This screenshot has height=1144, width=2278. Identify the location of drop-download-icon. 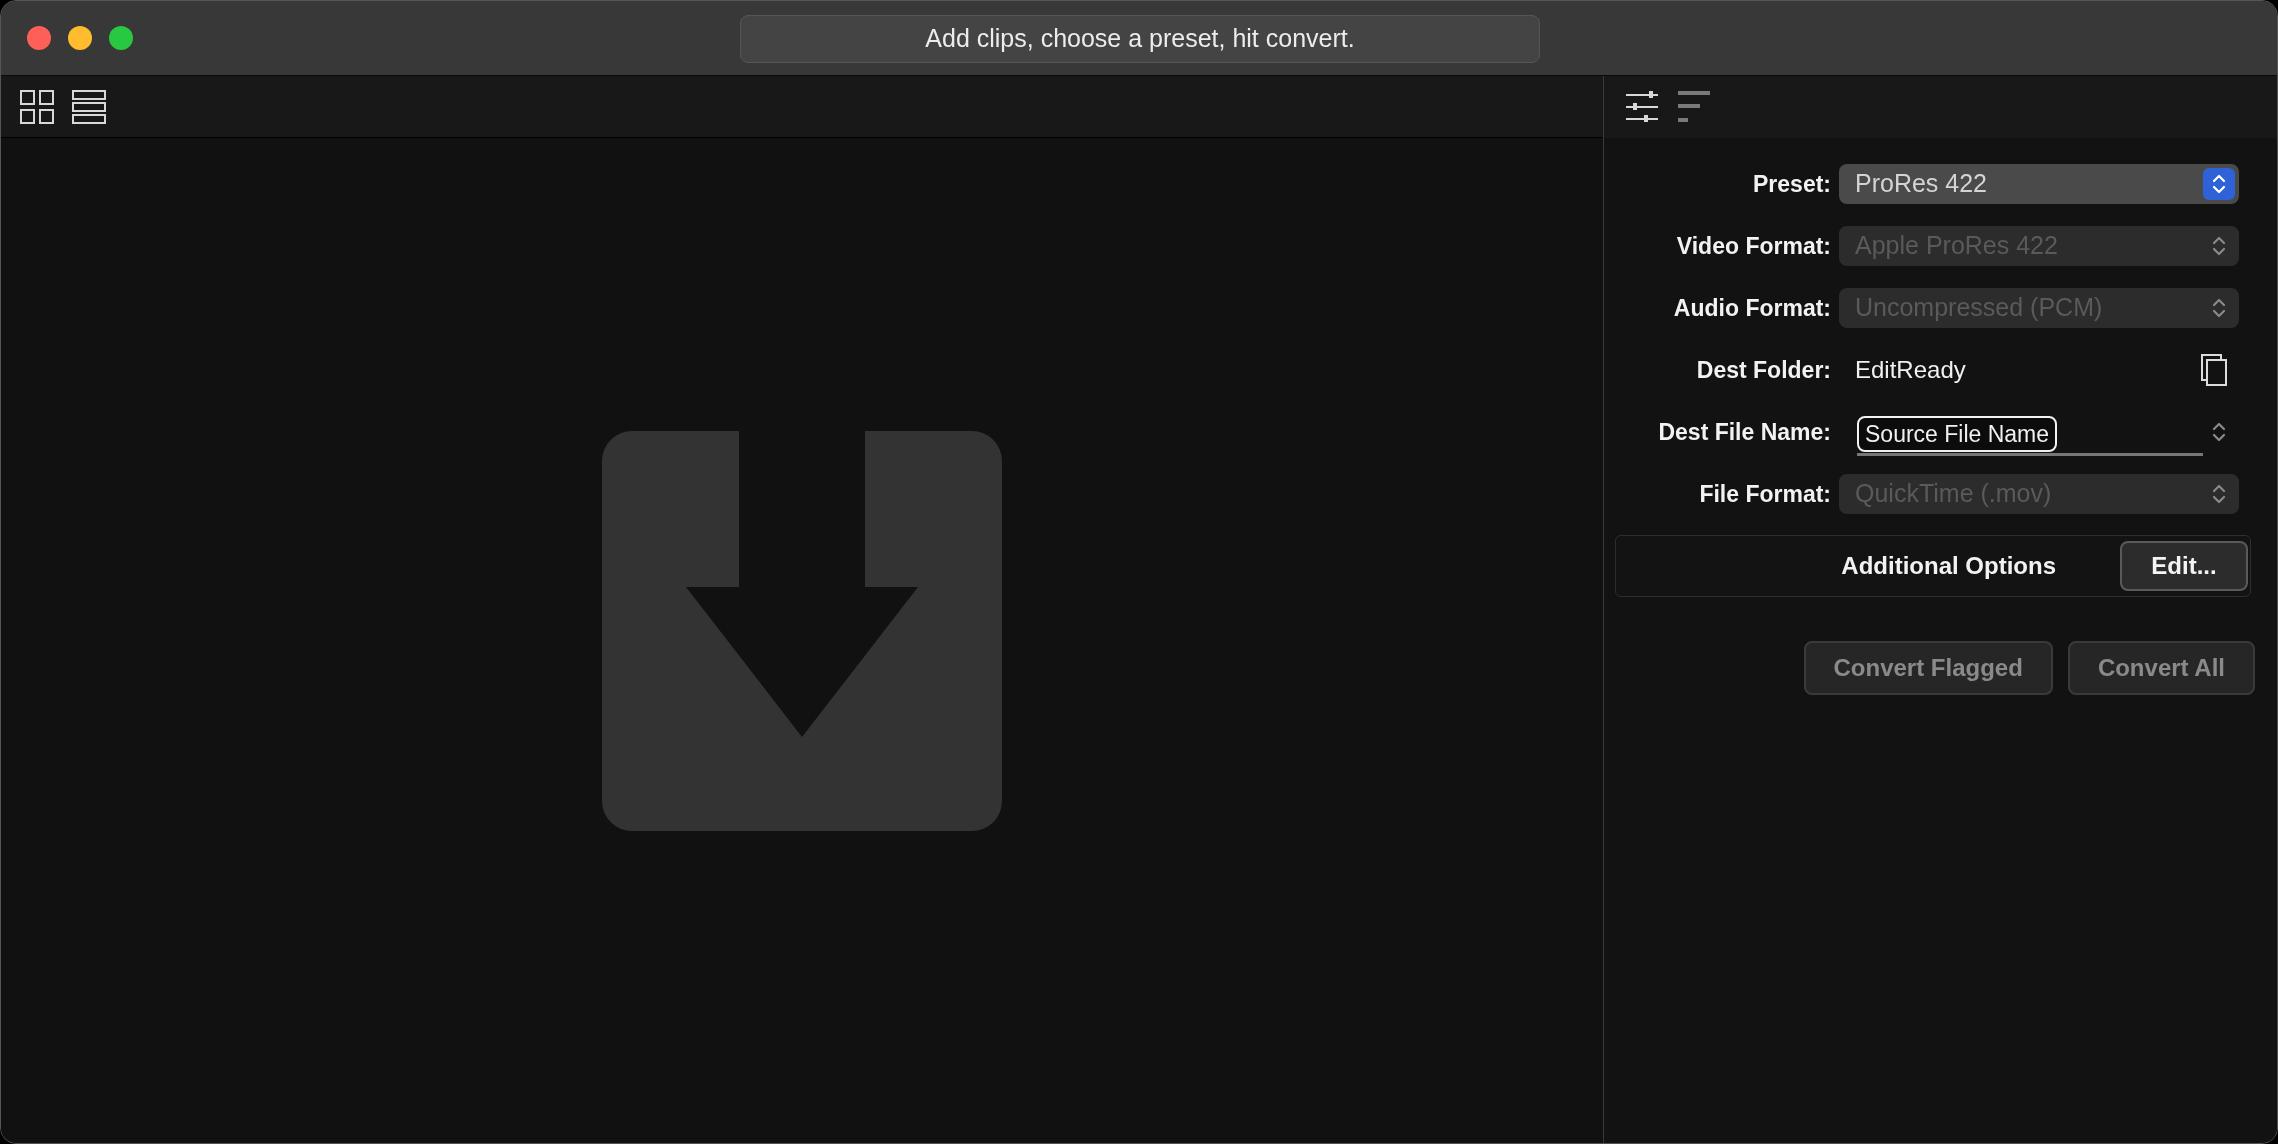
(802, 630).